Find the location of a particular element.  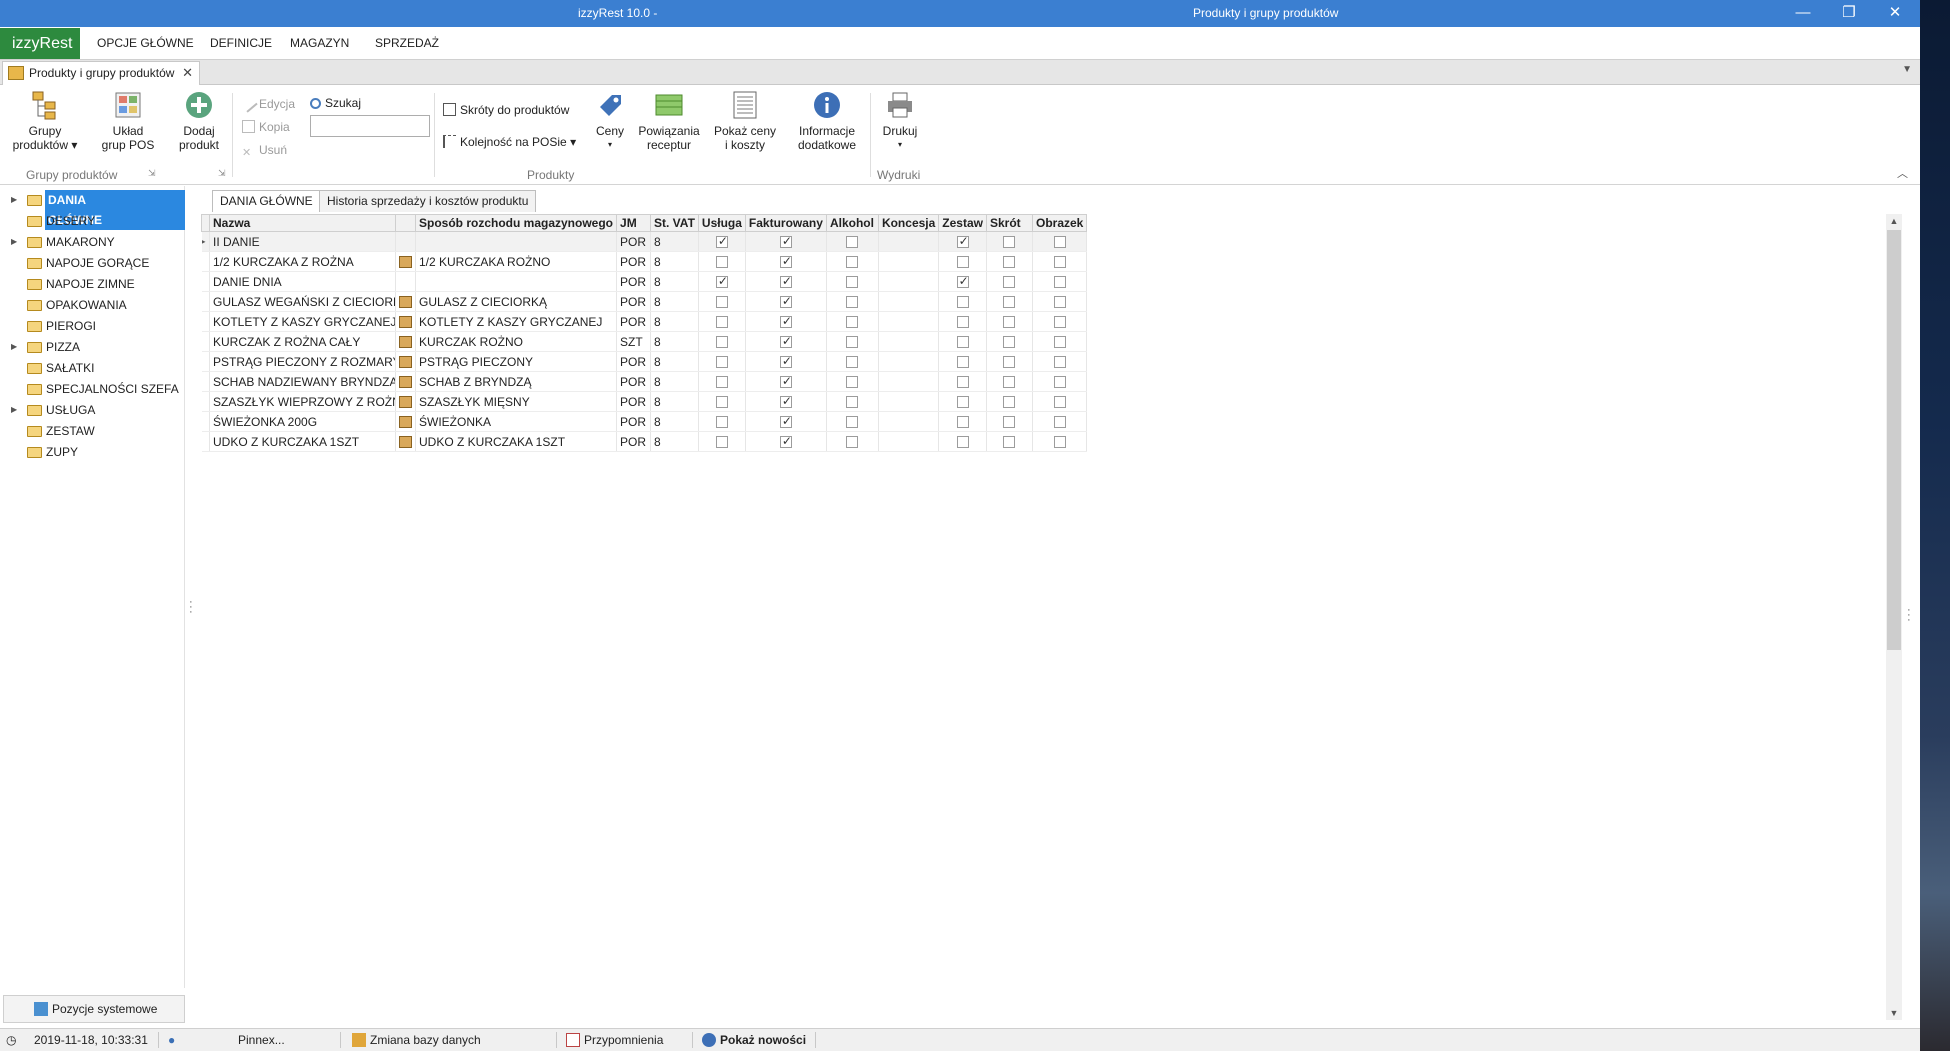

kolejnosc-button: Kolejność na POSie ▾ is located at coordinates (509, 142).